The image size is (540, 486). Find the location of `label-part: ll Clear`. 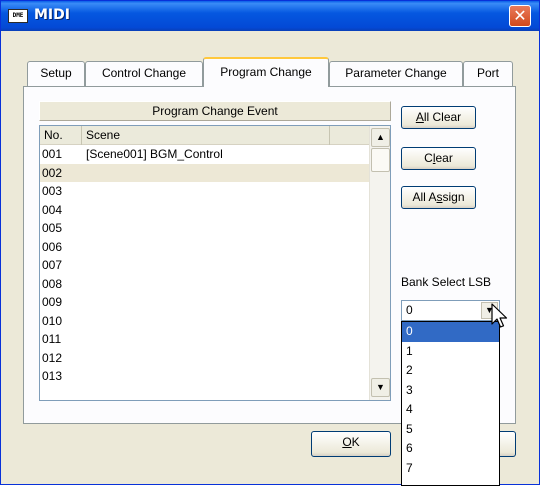

label-part: ll Clear is located at coordinates (442, 117).